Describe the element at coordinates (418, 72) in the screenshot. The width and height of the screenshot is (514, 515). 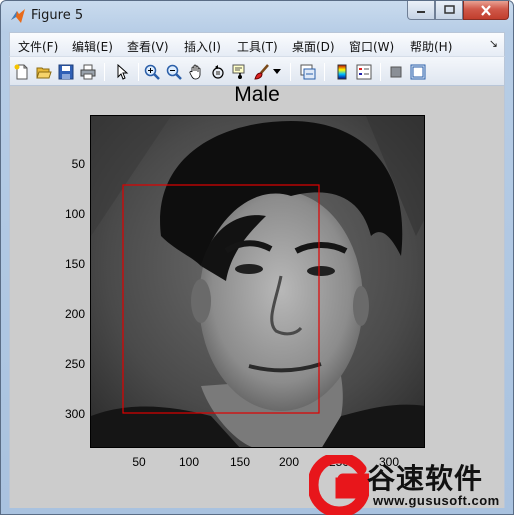
I see `show-plot-tools-icon` at that location.